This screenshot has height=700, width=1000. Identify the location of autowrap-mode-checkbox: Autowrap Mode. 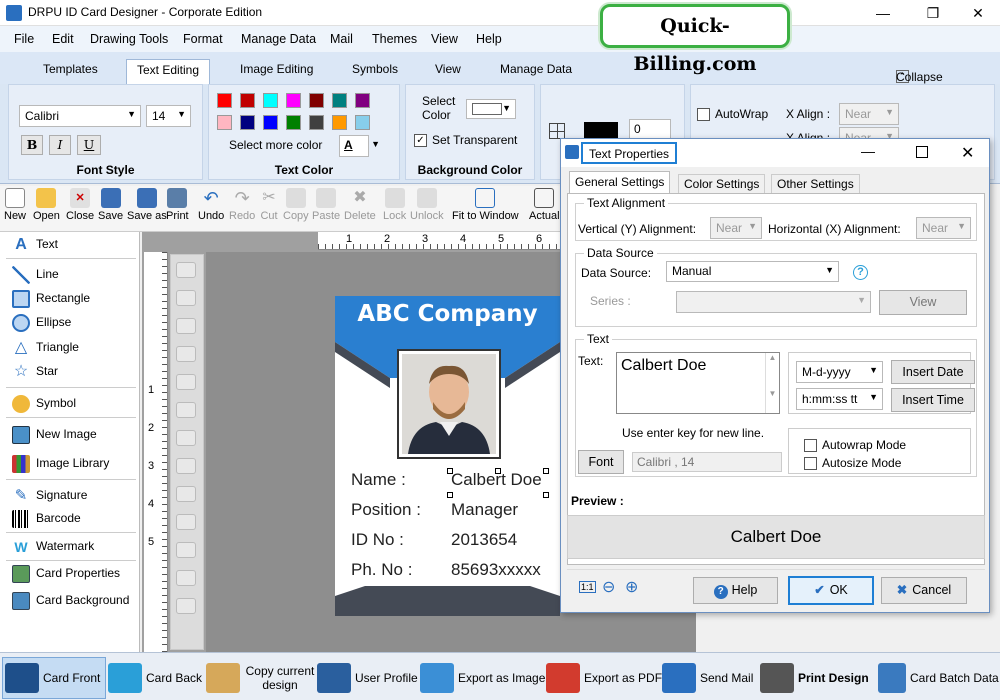
(855, 445).